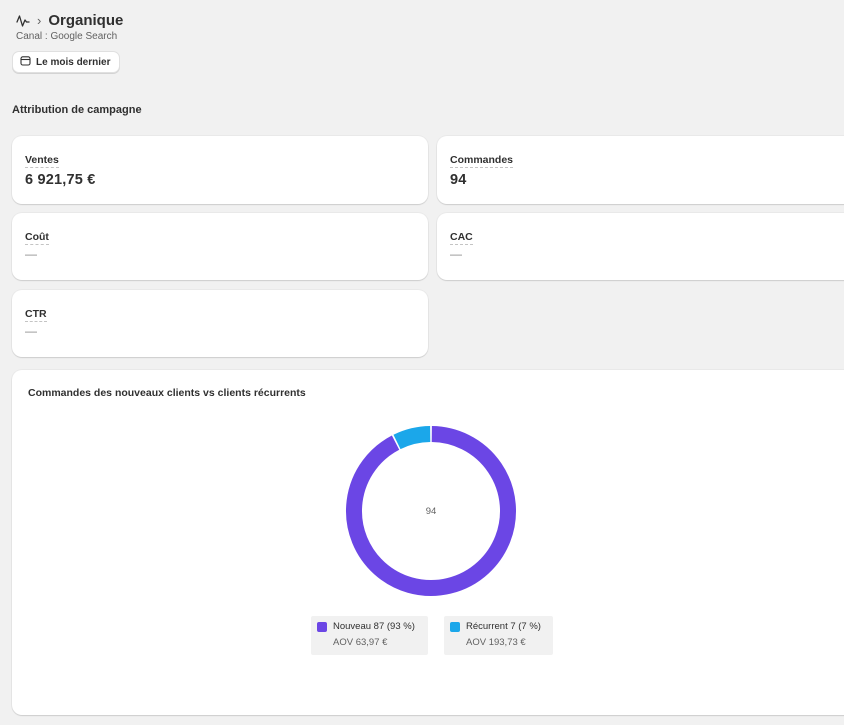 The image size is (844, 725). I want to click on metric-label-sales: Ventes, so click(42, 161).